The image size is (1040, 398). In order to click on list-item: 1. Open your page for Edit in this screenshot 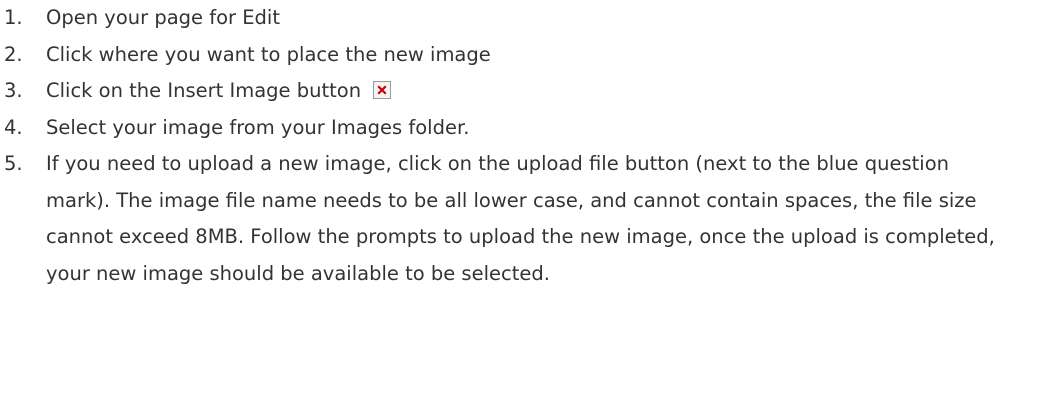, I will do `click(520, 18)`.